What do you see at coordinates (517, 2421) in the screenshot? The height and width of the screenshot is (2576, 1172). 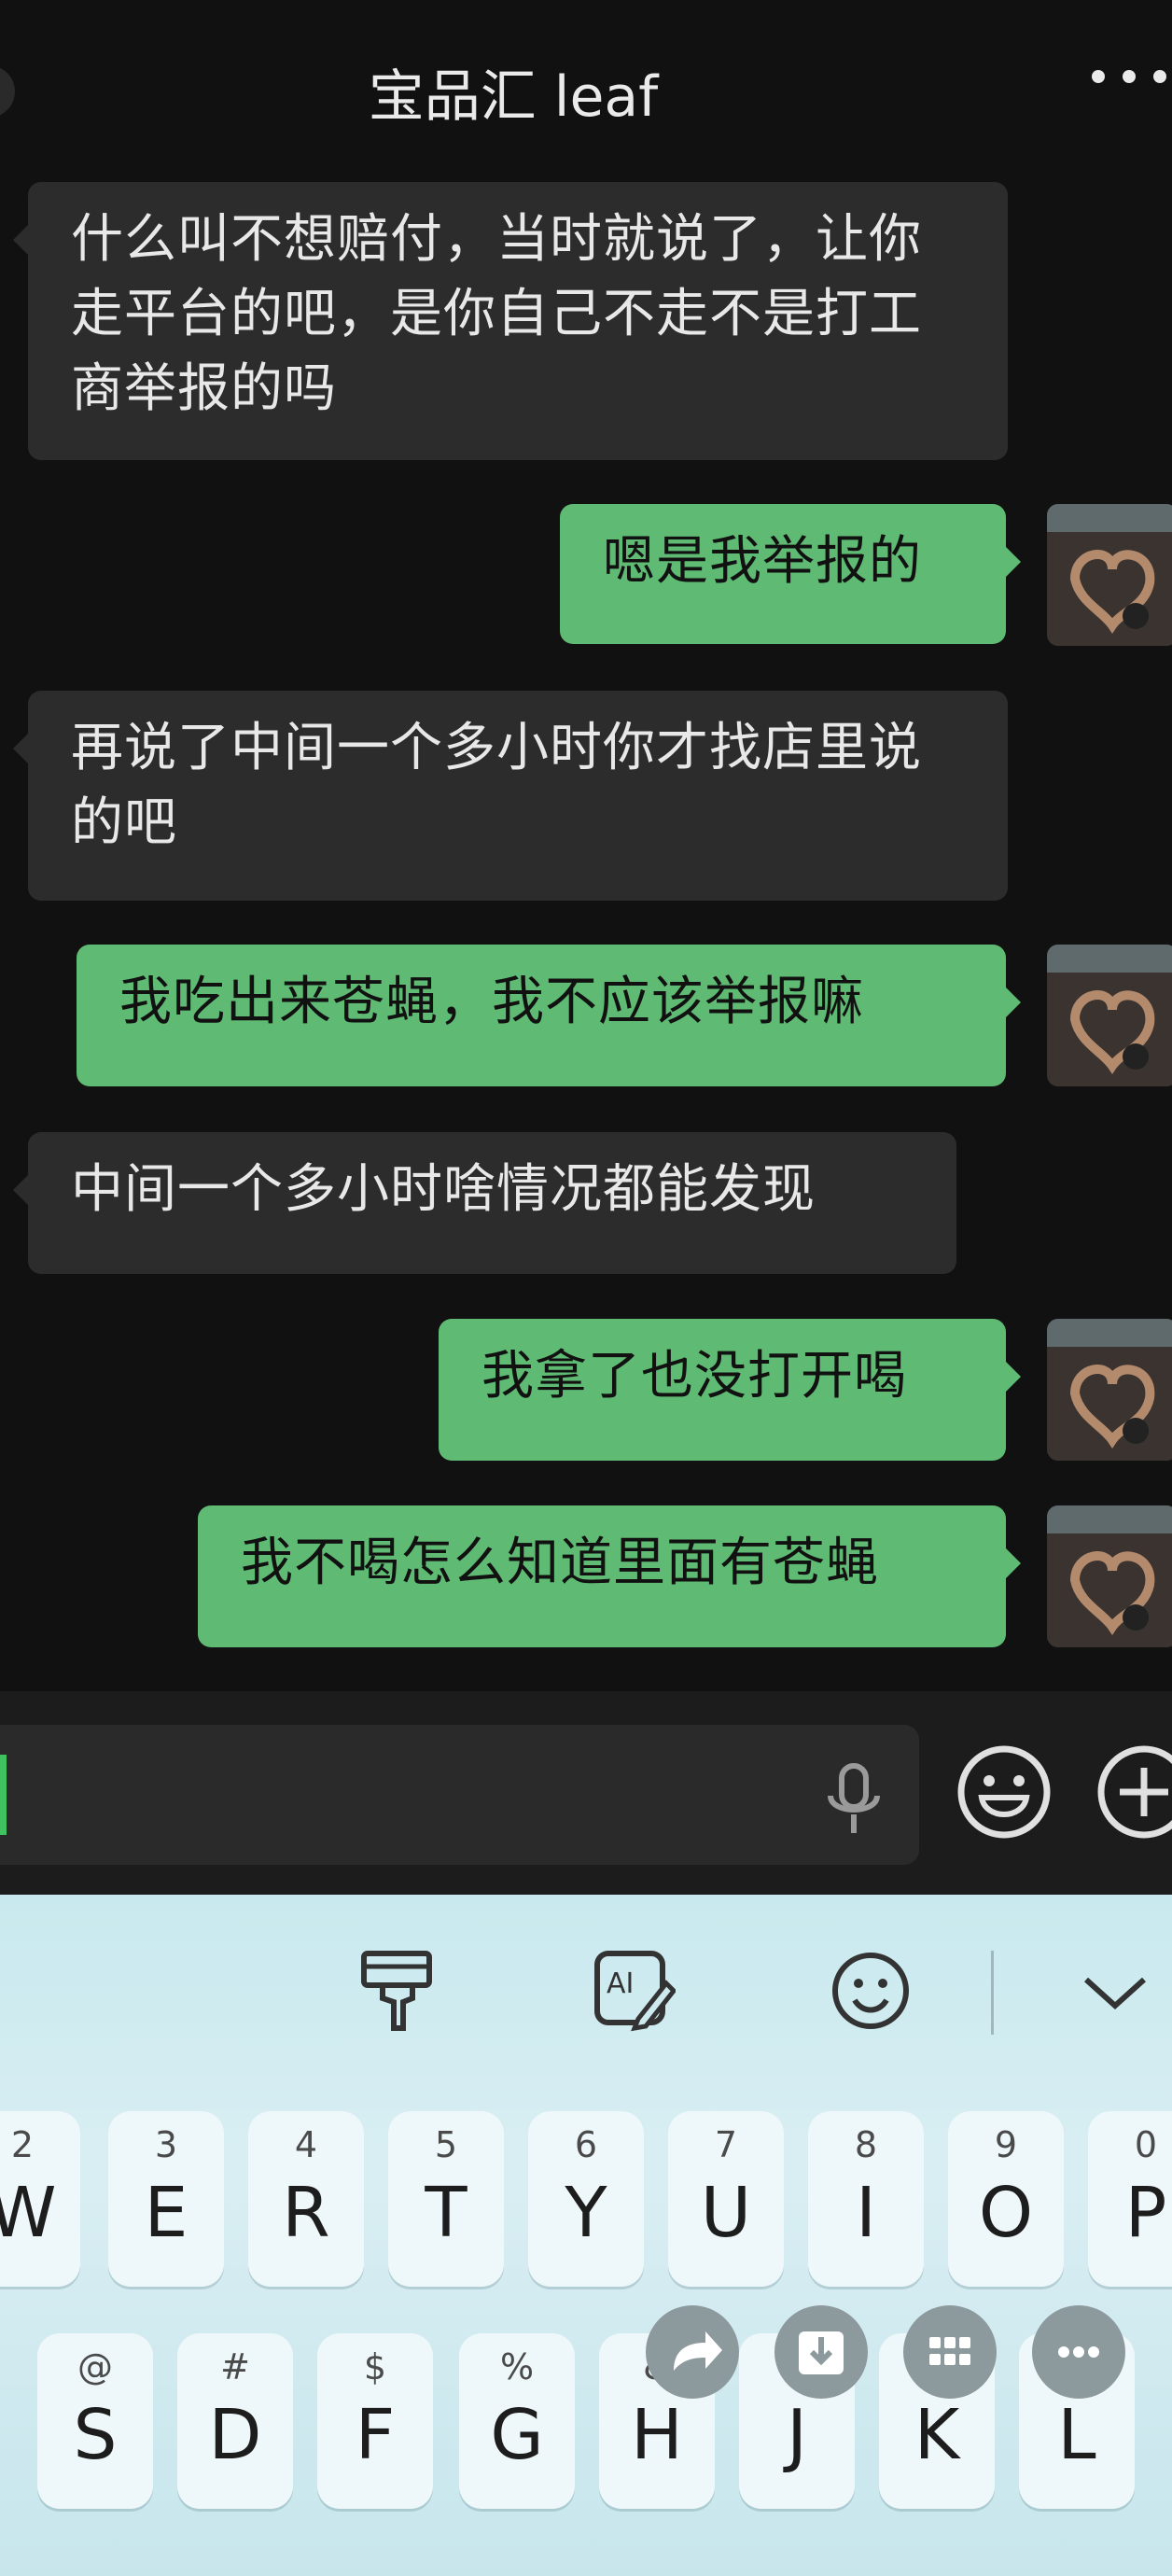 I see `key-g: % G` at bounding box center [517, 2421].